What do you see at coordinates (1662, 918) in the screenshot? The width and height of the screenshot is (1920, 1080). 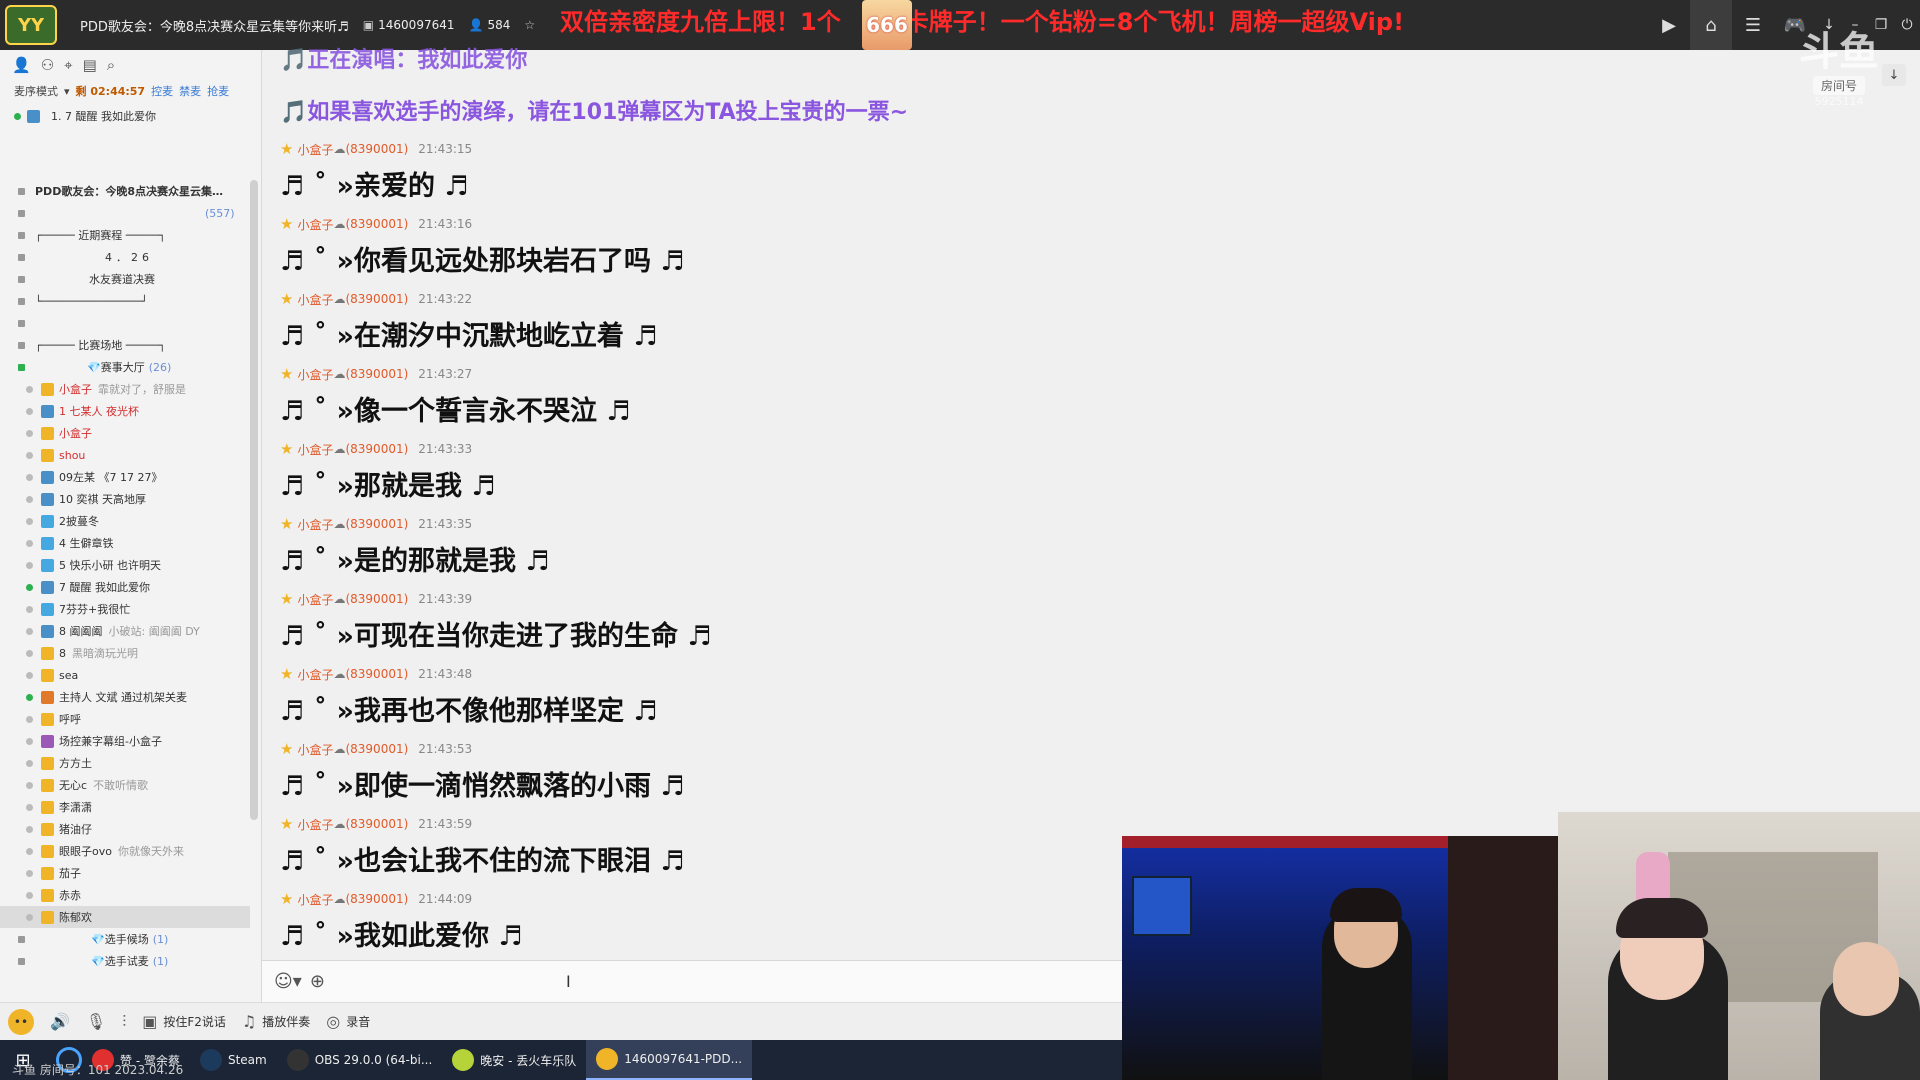 I see `person-hair` at bounding box center [1662, 918].